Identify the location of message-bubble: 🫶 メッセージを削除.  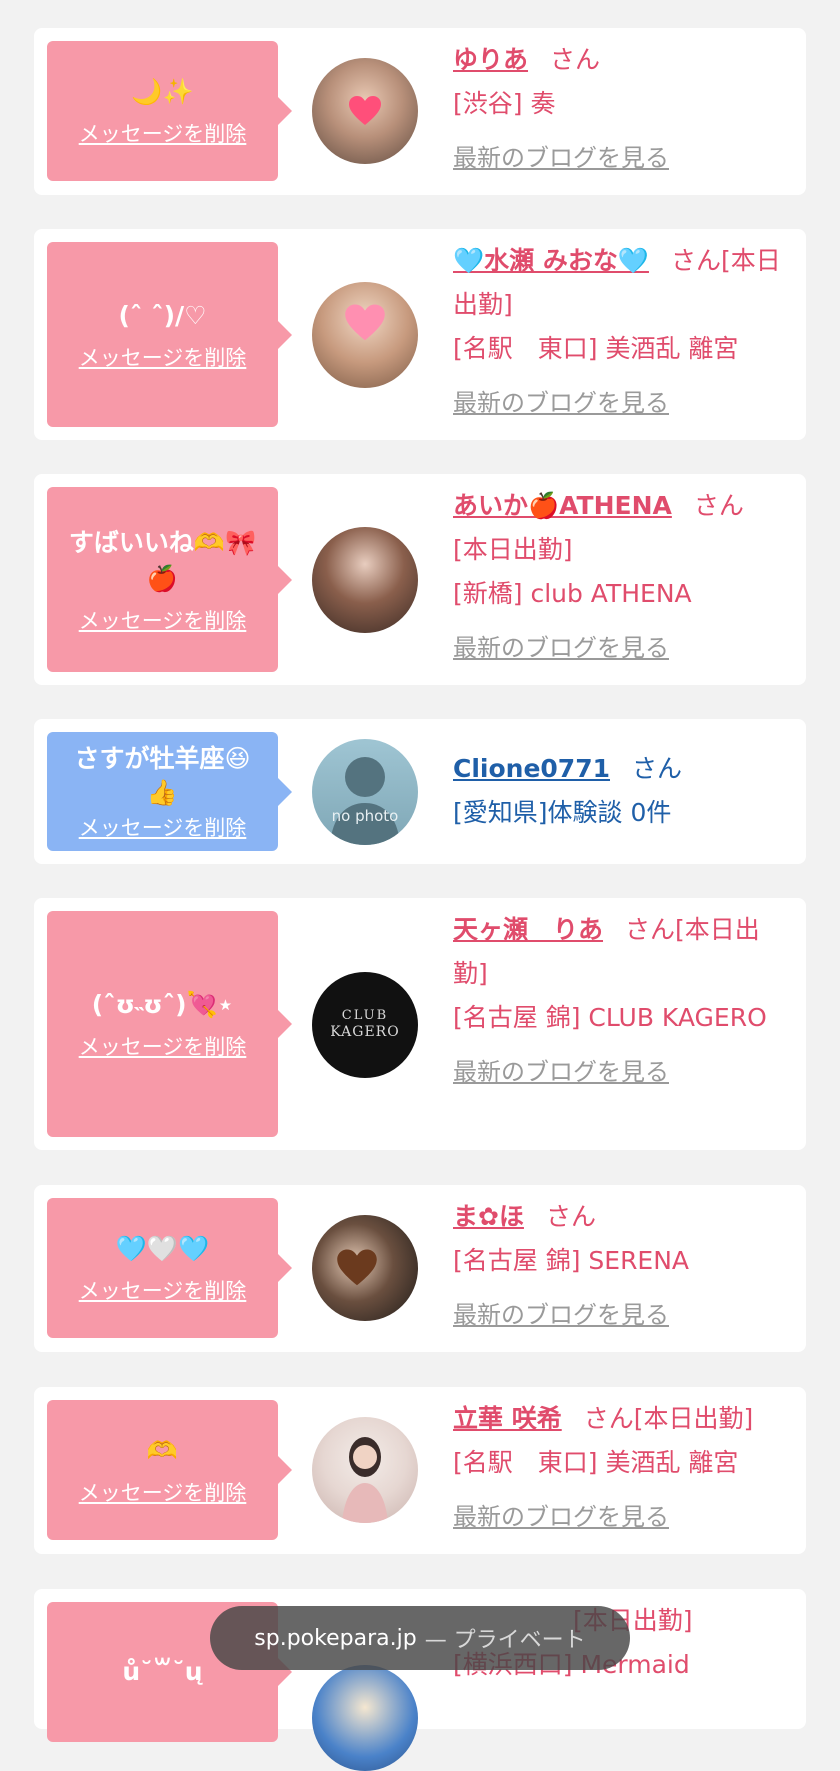
(169, 1470).